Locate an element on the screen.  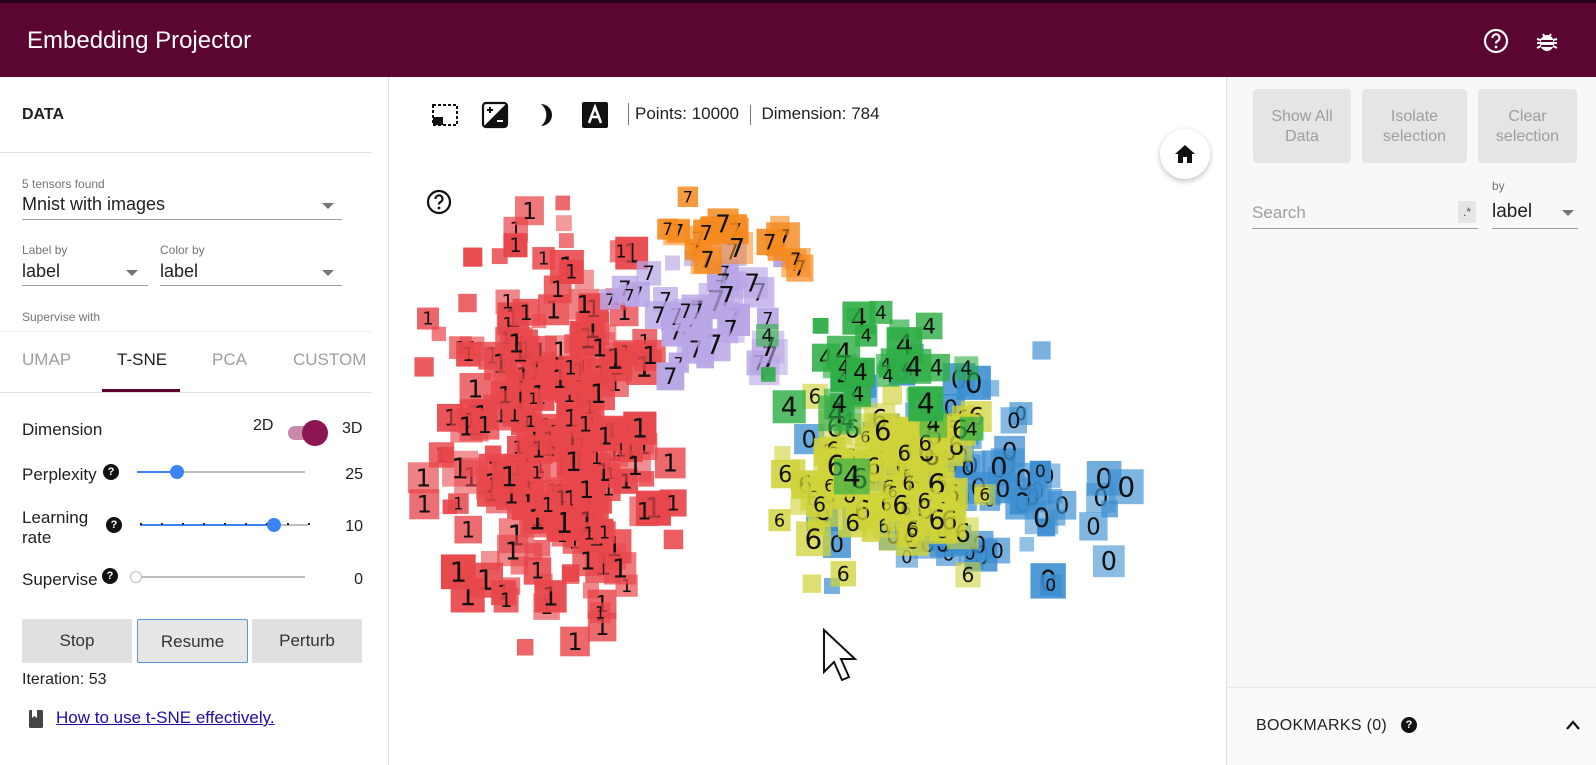
tsne-help-link: How to use t-SNE effectively. is located at coordinates (165, 718).